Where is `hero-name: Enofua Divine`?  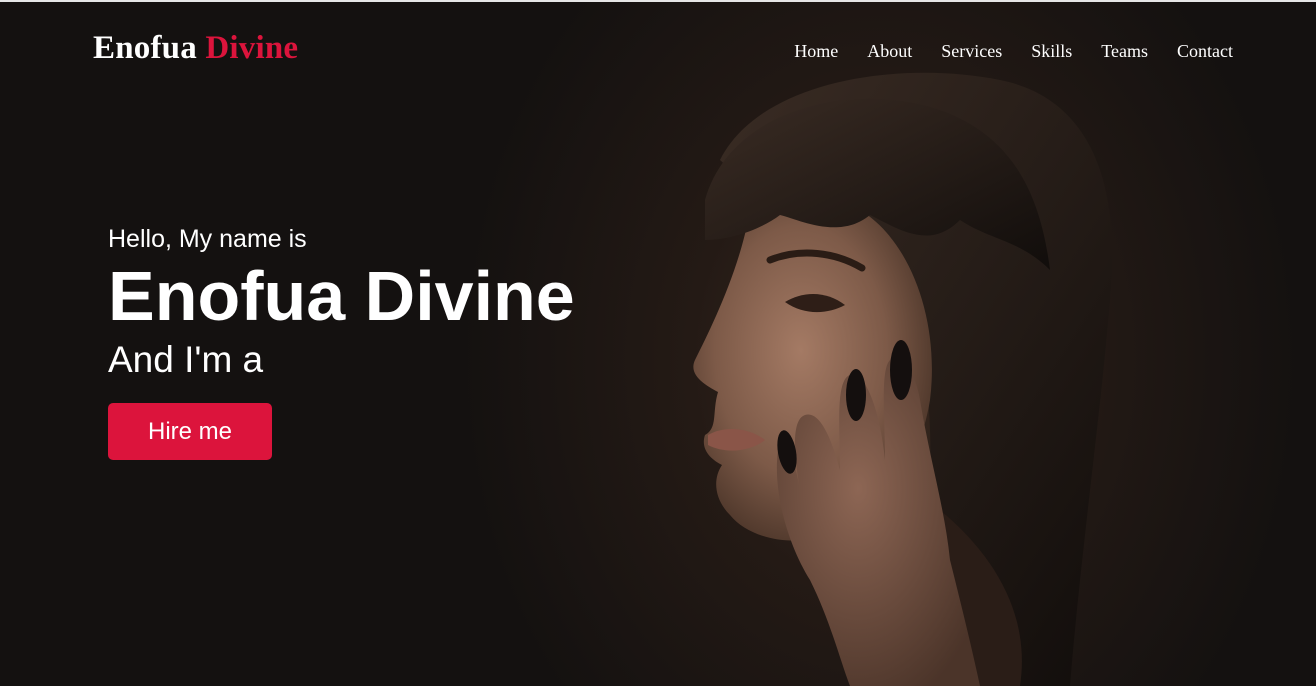 hero-name: Enofua Divine is located at coordinates (341, 296).